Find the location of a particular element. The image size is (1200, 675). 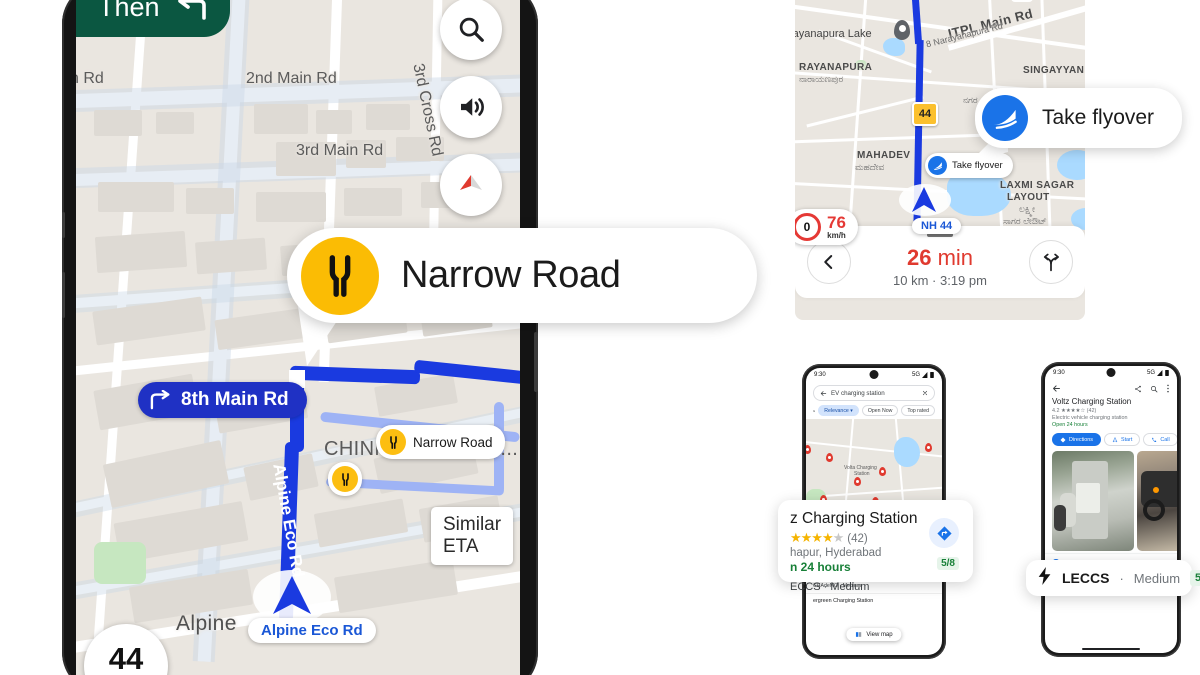

place-open-status: Open 24 hours is located at coordinates (1070, 425).